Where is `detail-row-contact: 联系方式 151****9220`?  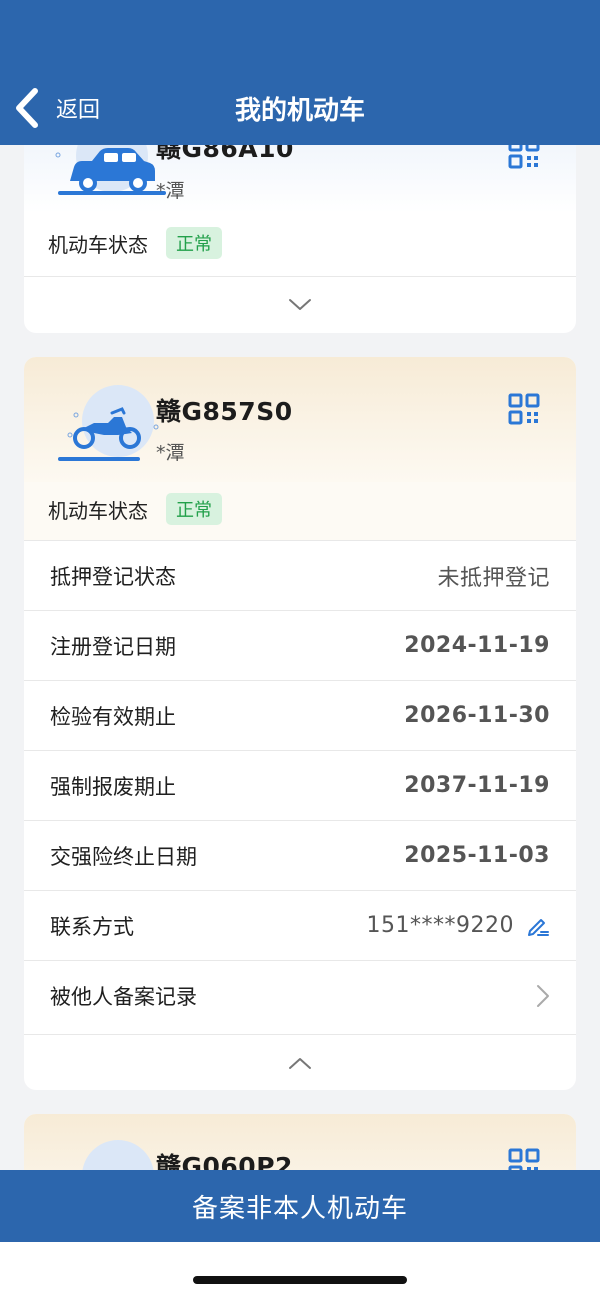
detail-row-contact: 联系方式 151****9220 is located at coordinates (300, 925).